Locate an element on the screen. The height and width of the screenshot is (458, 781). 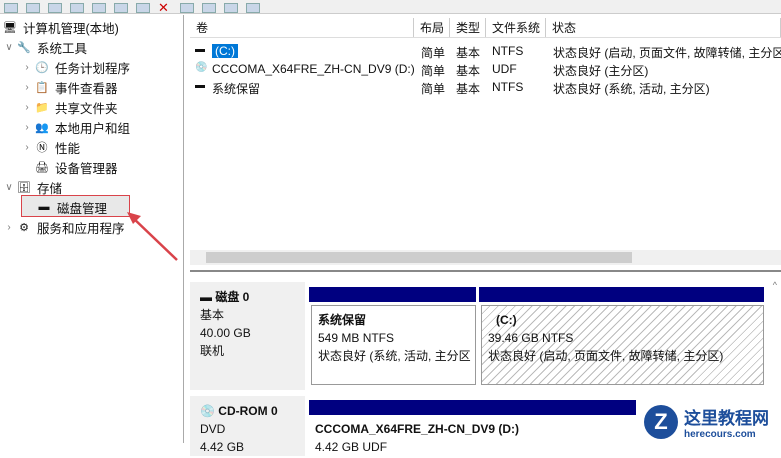
computer-icon: 🖥 is located at coordinates (10, 27).